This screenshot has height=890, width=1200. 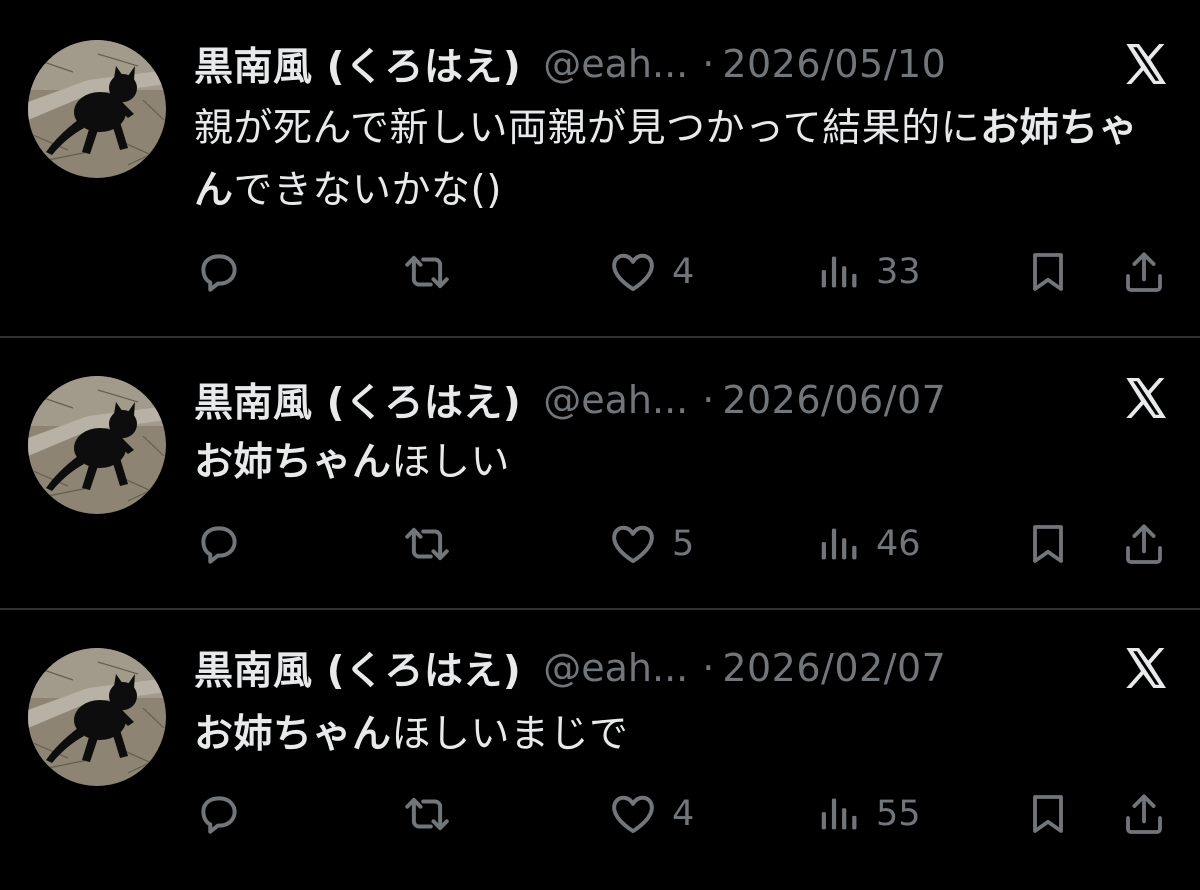 I want to click on tweet-text-part: できないかな(), so click(x=367, y=190).